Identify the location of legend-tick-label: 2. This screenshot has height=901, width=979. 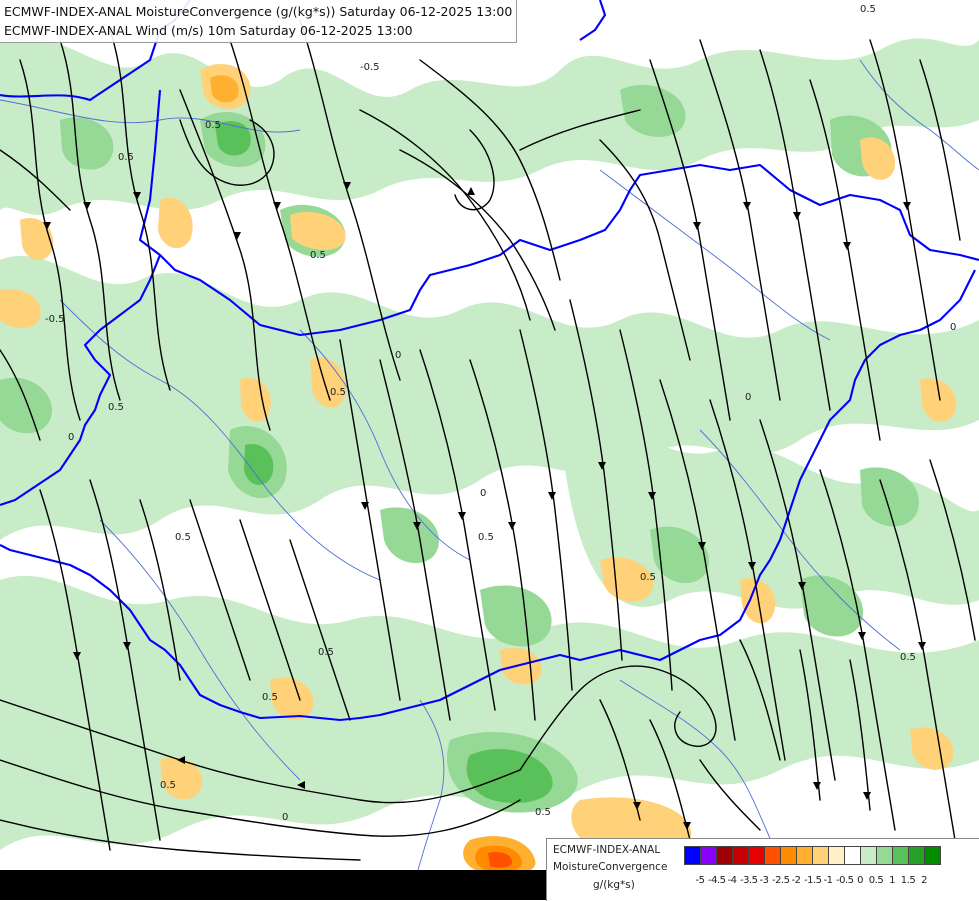
(924, 880).